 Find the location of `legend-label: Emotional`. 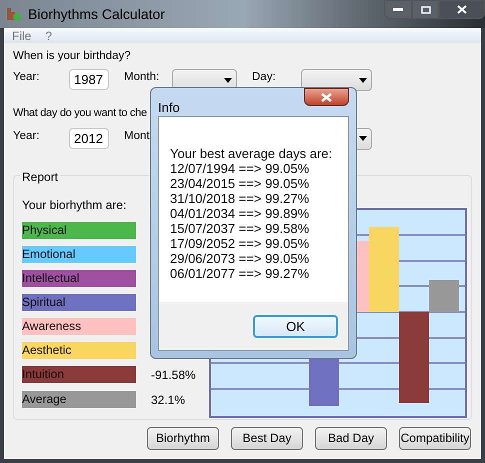

legend-label: Emotional is located at coordinates (79, 254).